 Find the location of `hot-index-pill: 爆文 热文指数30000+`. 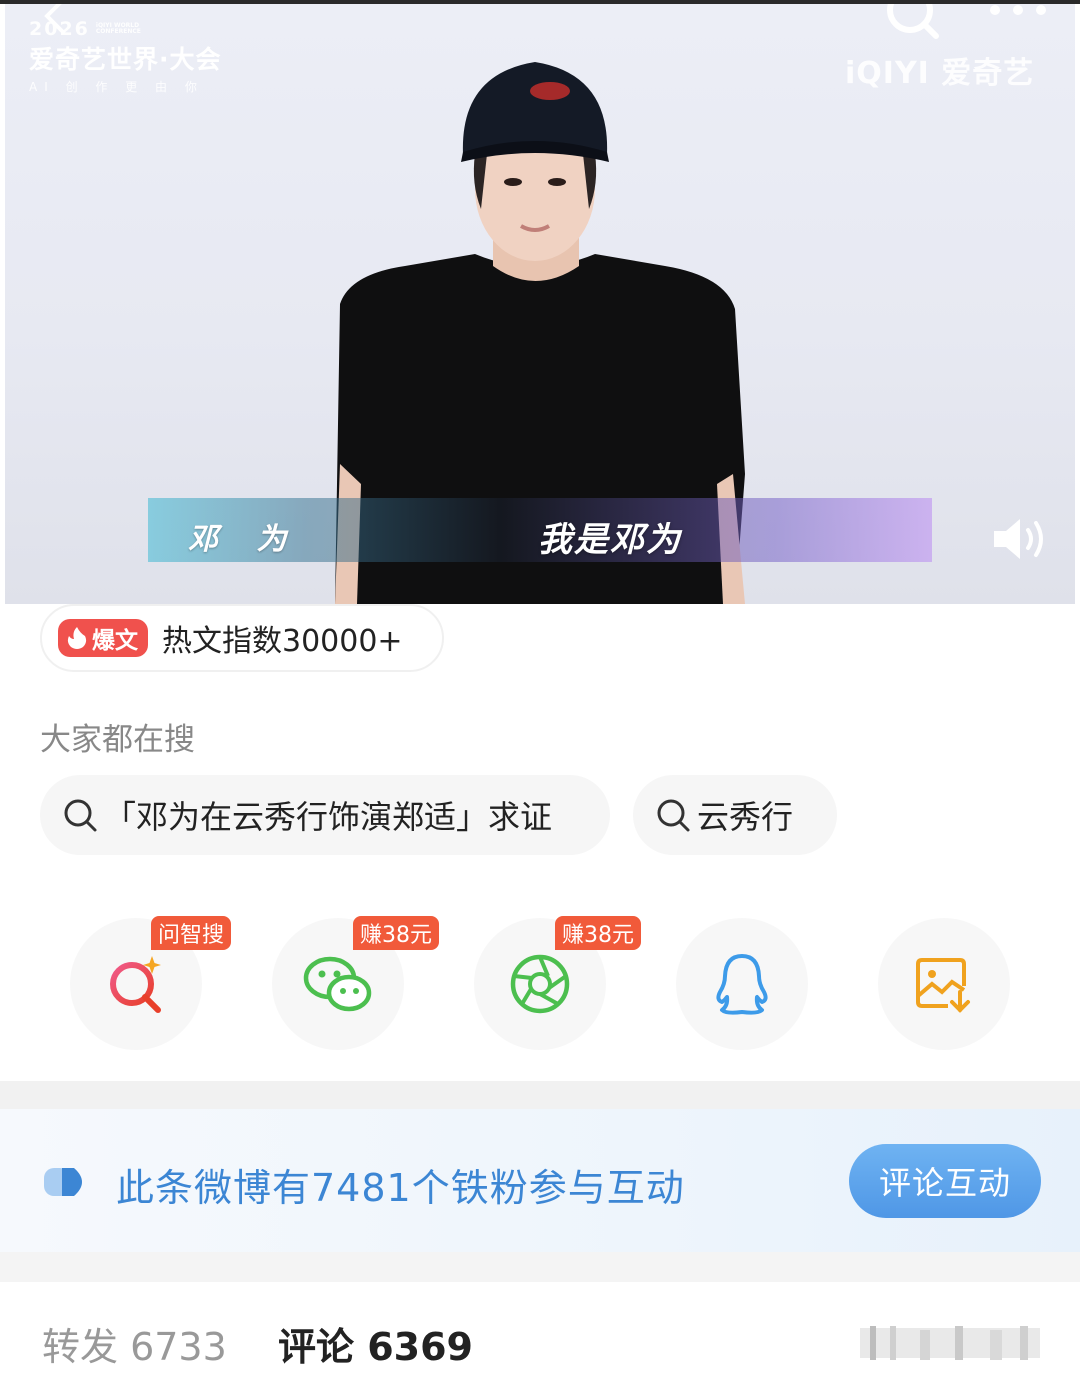

hot-index-pill: 爆文 热文指数30000+ is located at coordinates (242, 638).